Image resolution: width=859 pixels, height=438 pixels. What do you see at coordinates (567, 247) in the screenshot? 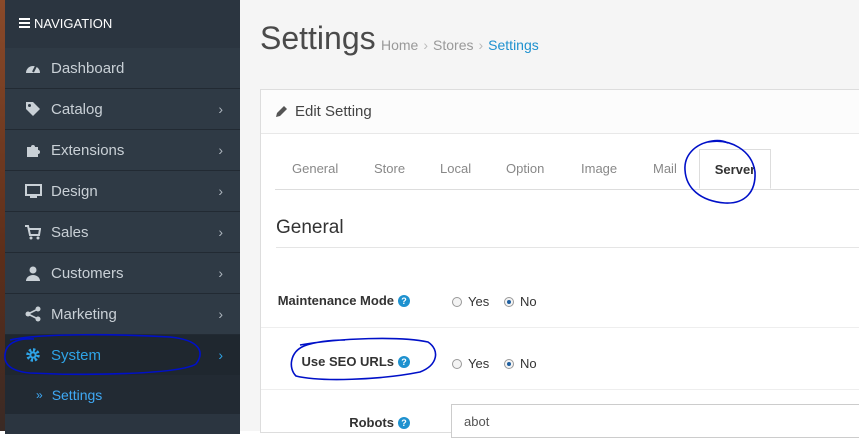
I see `section-divider` at bounding box center [567, 247].